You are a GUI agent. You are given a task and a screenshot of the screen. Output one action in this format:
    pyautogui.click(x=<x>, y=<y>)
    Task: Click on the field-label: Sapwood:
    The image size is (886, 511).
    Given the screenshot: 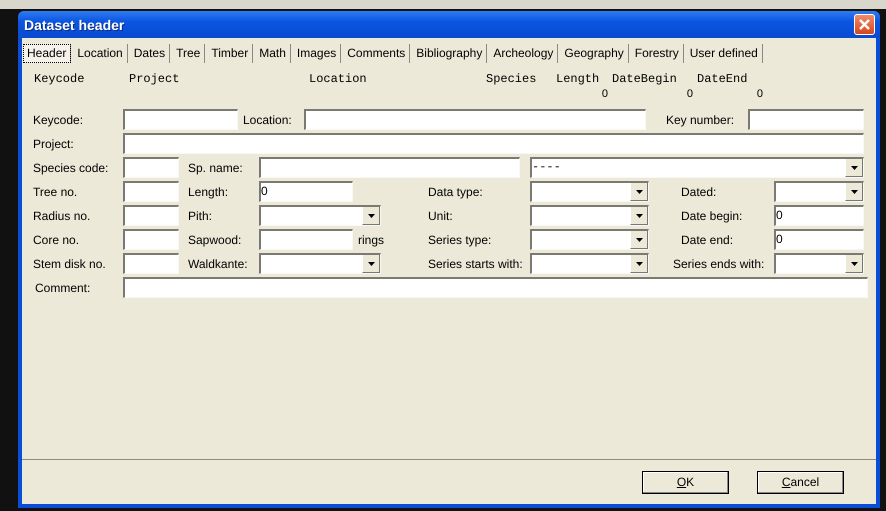 What is the action you would take?
    pyautogui.click(x=214, y=239)
    